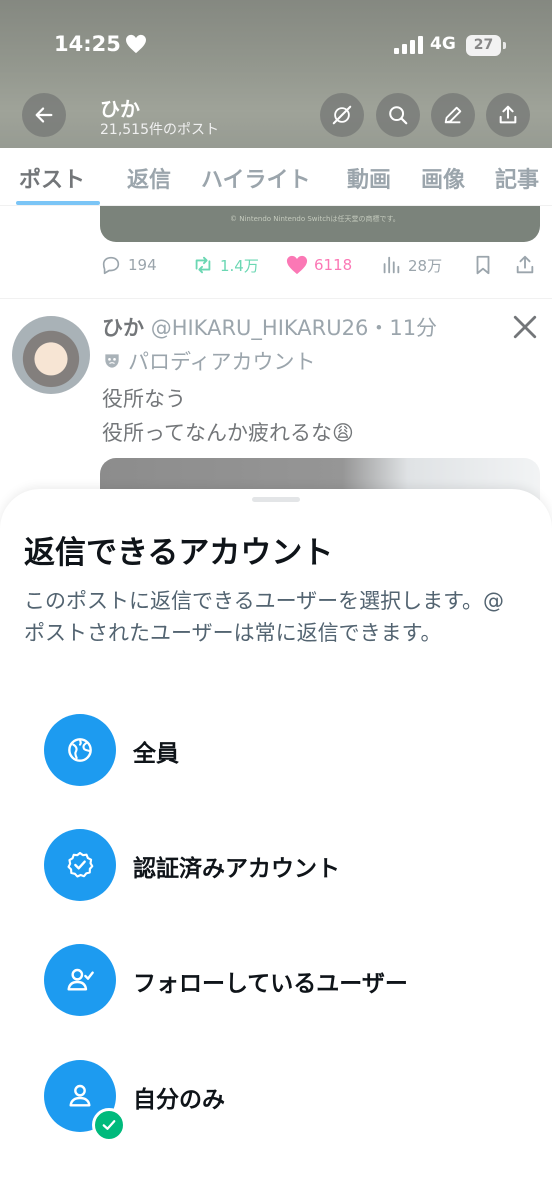 The height and width of the screenshot is (1200, 552). I want to click on option-everyone: 全員, so click(284, 750).